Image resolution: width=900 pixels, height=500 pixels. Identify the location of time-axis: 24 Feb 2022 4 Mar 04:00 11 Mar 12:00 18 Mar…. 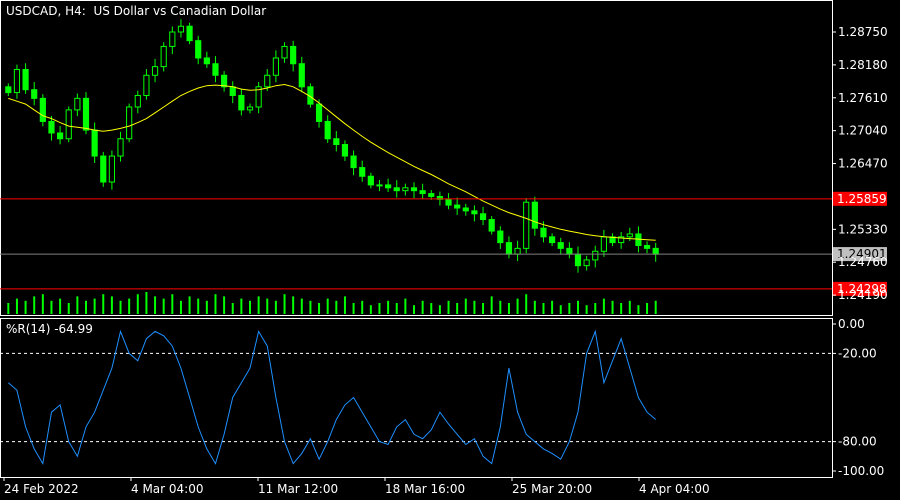
(356, 486).